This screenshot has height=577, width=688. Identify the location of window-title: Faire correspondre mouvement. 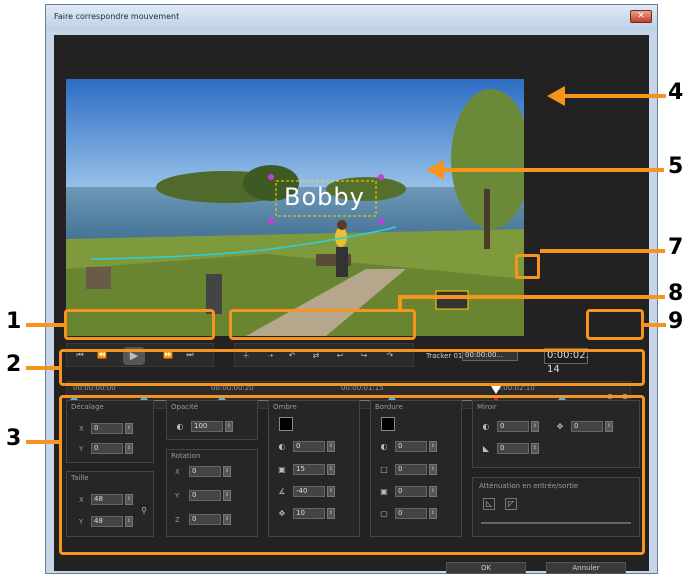
(117, 16).